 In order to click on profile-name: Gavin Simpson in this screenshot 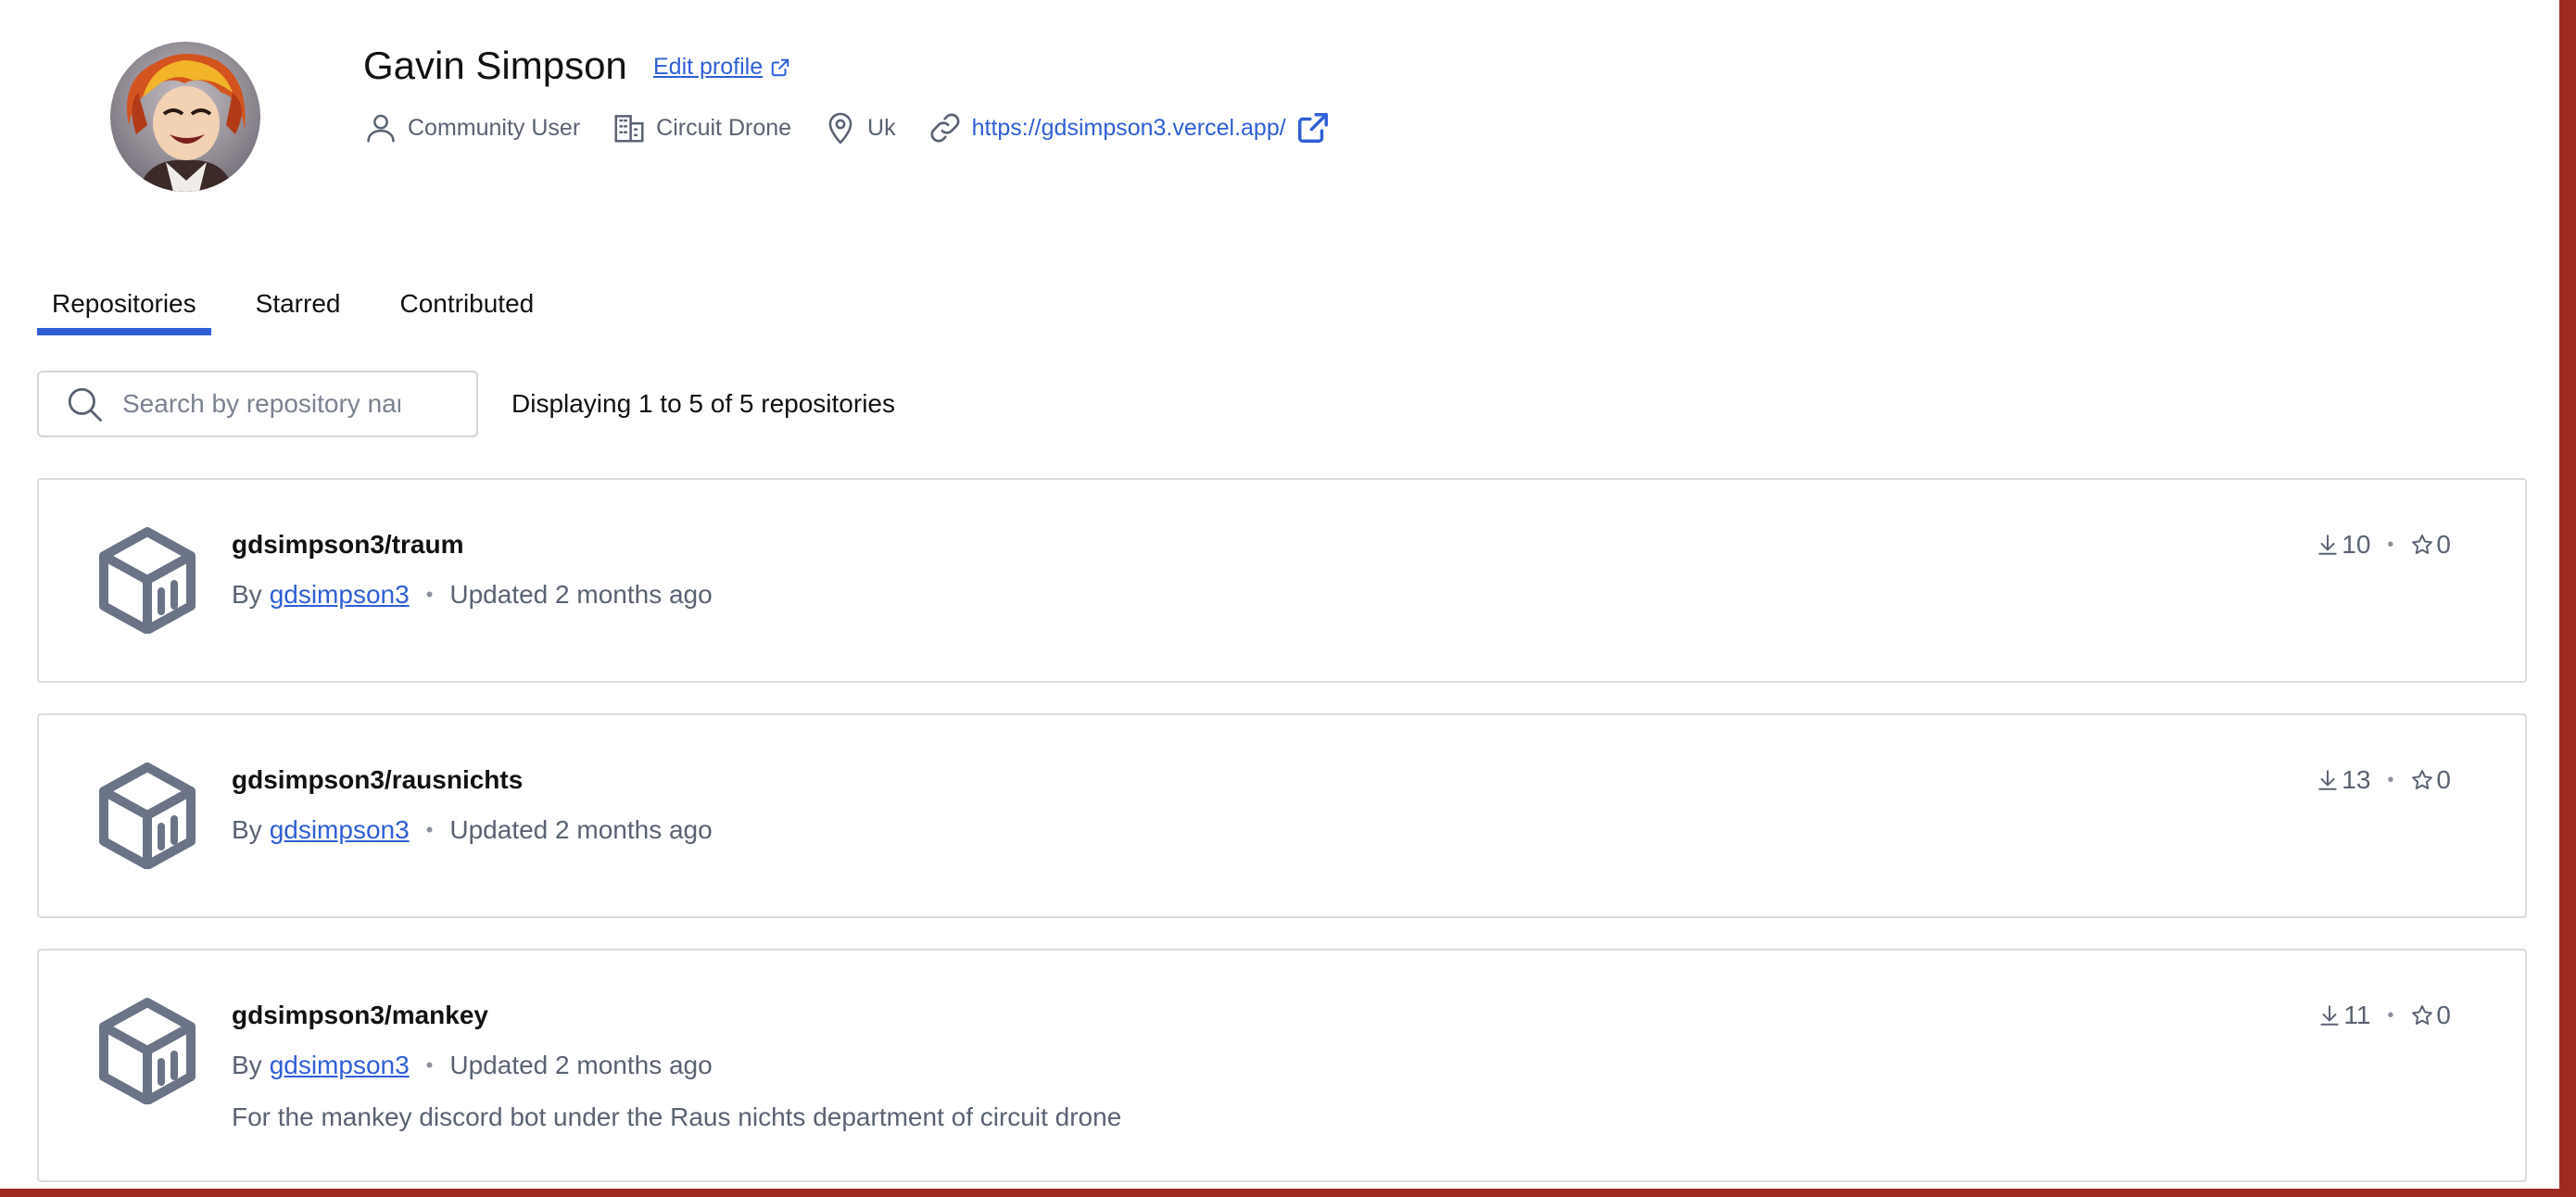, I will do `click(495, 65)`.